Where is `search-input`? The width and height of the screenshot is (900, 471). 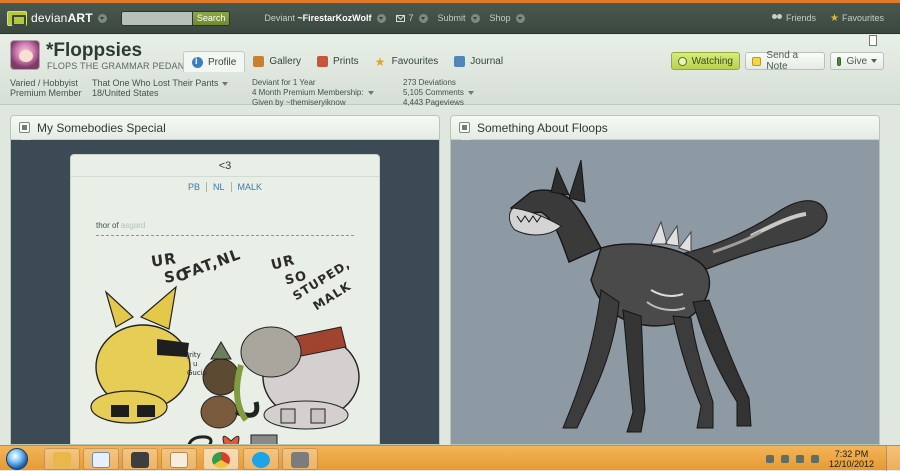
search-input is located at coordinates (156, 18).